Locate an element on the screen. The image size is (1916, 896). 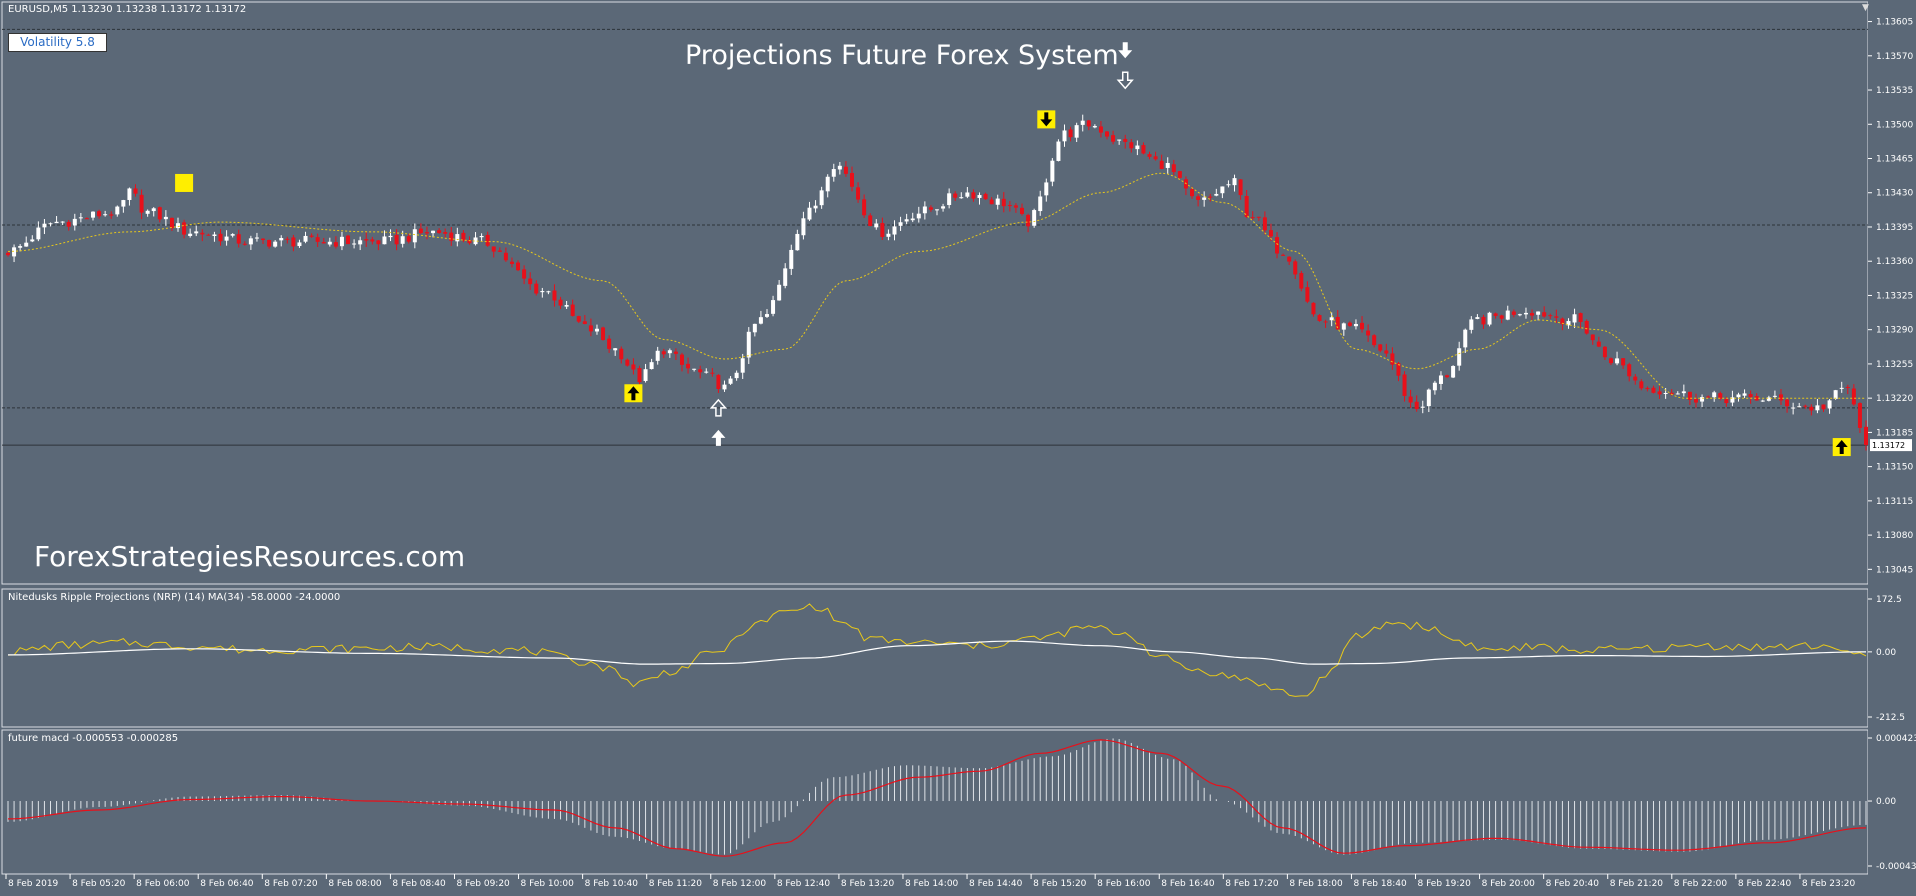
chart-dropdown-icon: ▼ is located at coordinates (1865, 8).